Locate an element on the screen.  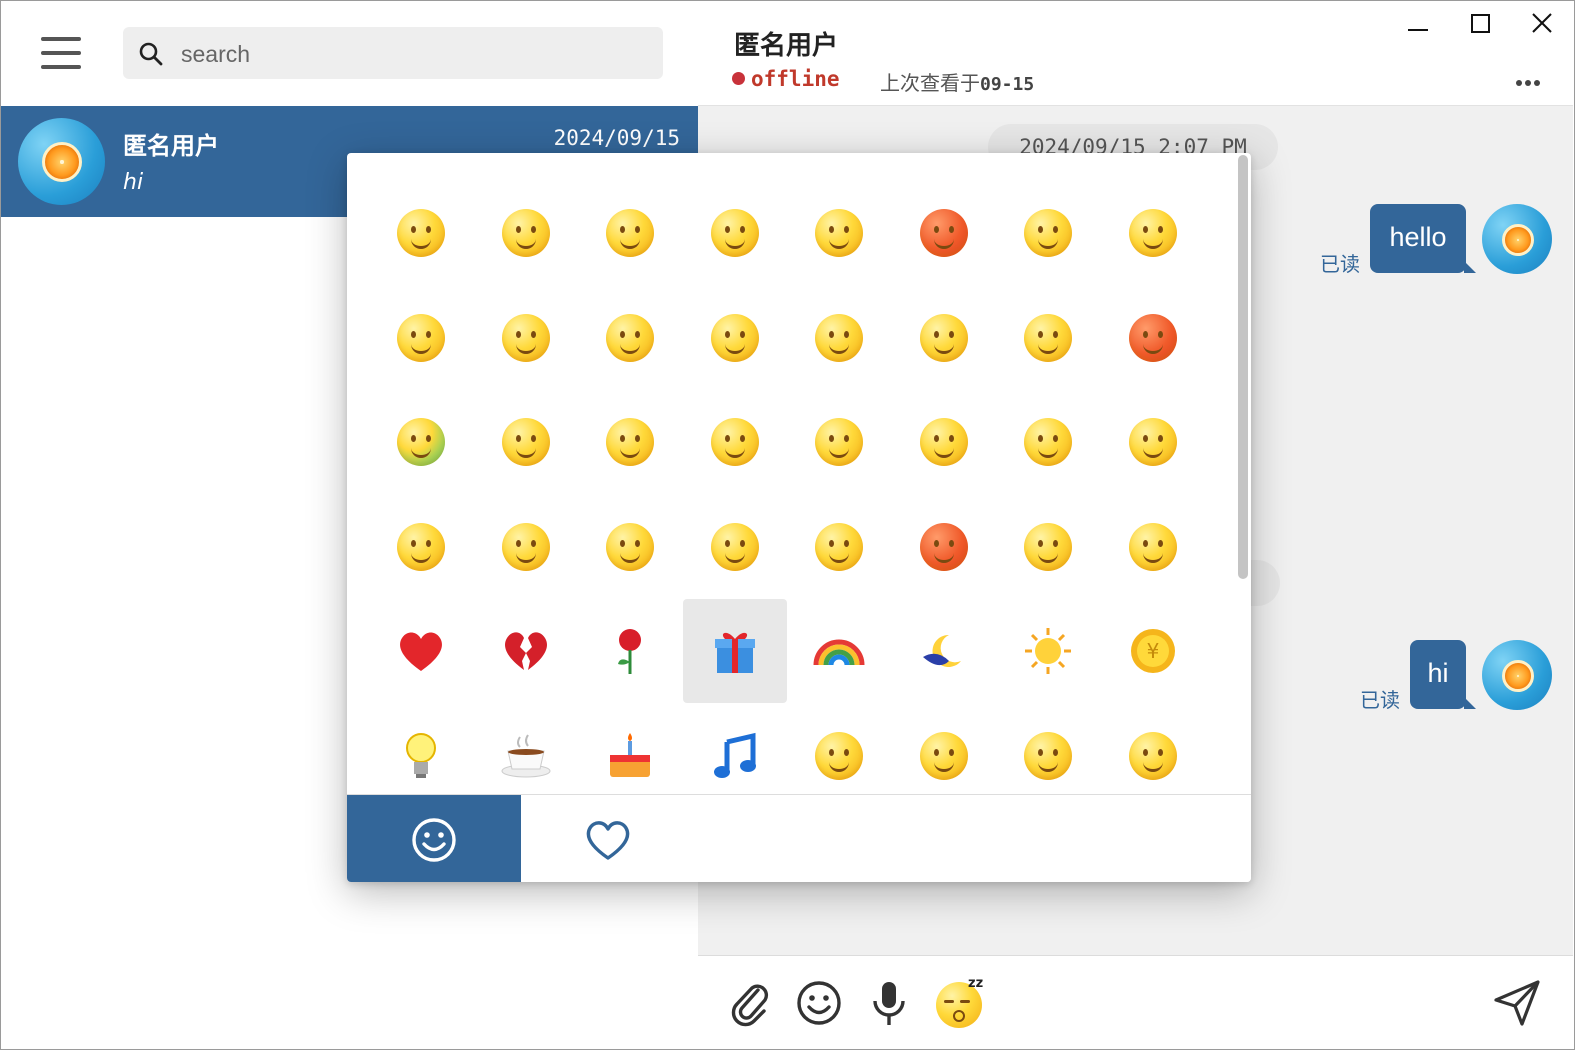
smiley-icon is located at coordinates (434, 840).